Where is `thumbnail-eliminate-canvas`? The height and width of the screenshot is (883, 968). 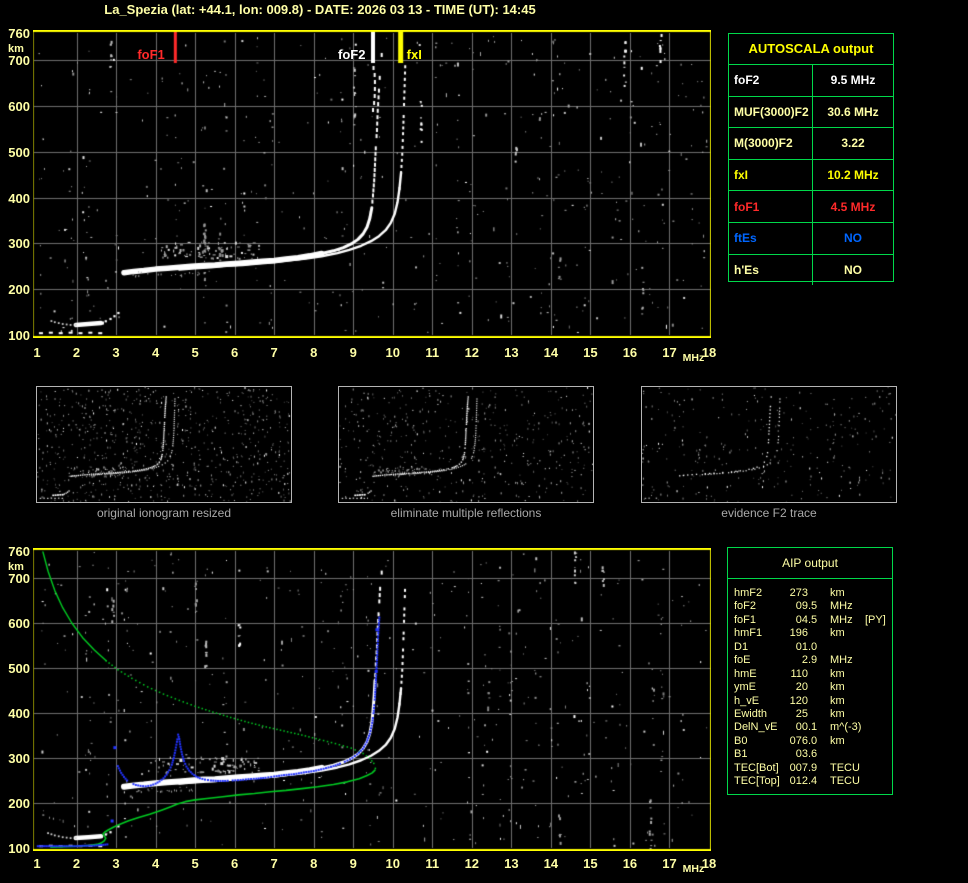 thumbnail-eliminate-canvas is located at coordinates (466, 444).